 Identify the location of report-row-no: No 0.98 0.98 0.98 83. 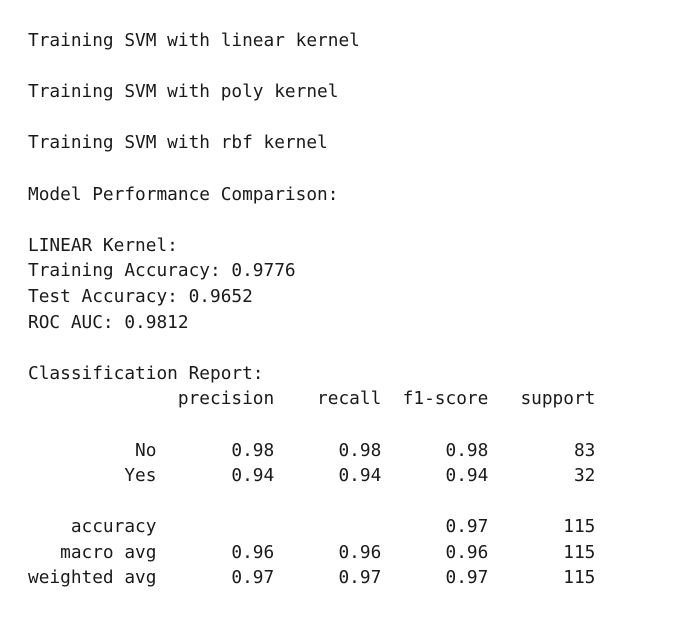
(312, 450).